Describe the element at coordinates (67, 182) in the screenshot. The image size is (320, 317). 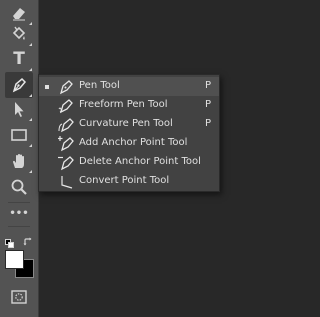
I see `convert-point-icon` at that location.